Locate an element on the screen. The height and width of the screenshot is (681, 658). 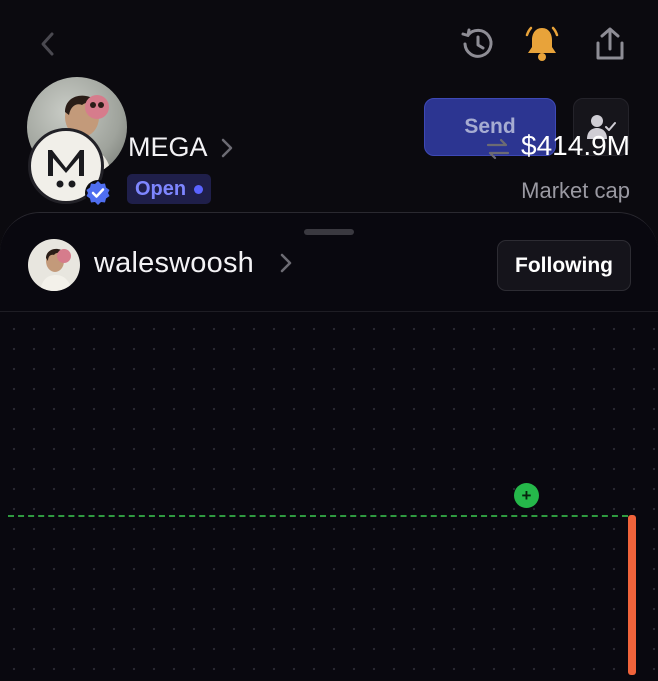
user-avatar is located at coordinates (54, 265).